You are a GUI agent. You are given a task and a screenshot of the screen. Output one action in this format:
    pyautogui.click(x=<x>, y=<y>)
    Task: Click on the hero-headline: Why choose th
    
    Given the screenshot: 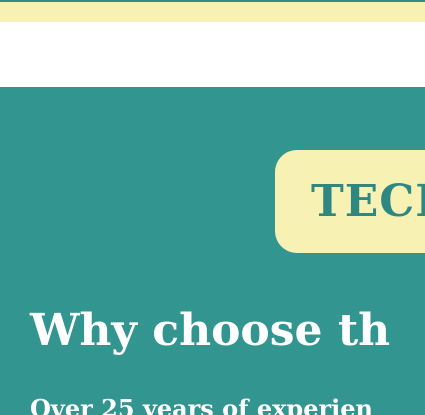 What is the action you would take?
    pyautogui.click(x=210, y=330)
    